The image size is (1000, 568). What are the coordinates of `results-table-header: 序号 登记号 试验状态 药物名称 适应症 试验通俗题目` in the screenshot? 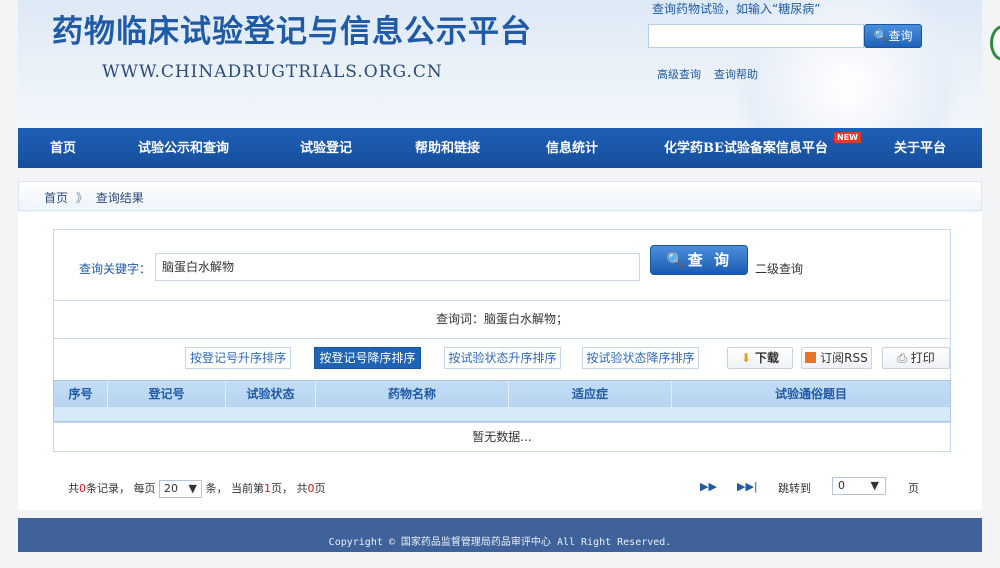 It's located at (502, 401).